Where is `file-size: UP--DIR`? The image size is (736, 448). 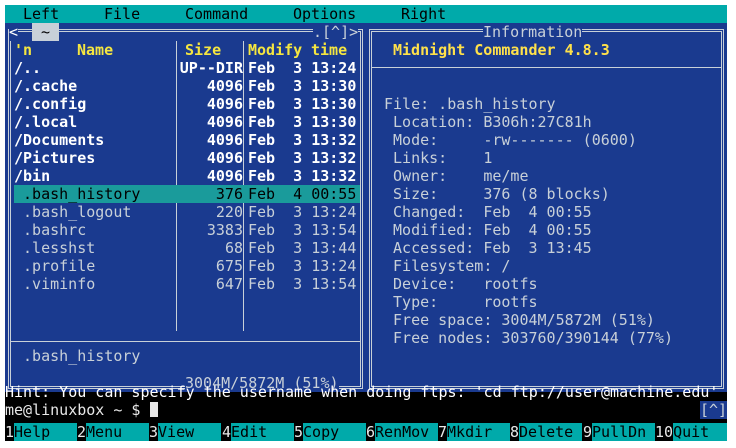 file-size: UP--DIR is located at coordinates (211, 68).